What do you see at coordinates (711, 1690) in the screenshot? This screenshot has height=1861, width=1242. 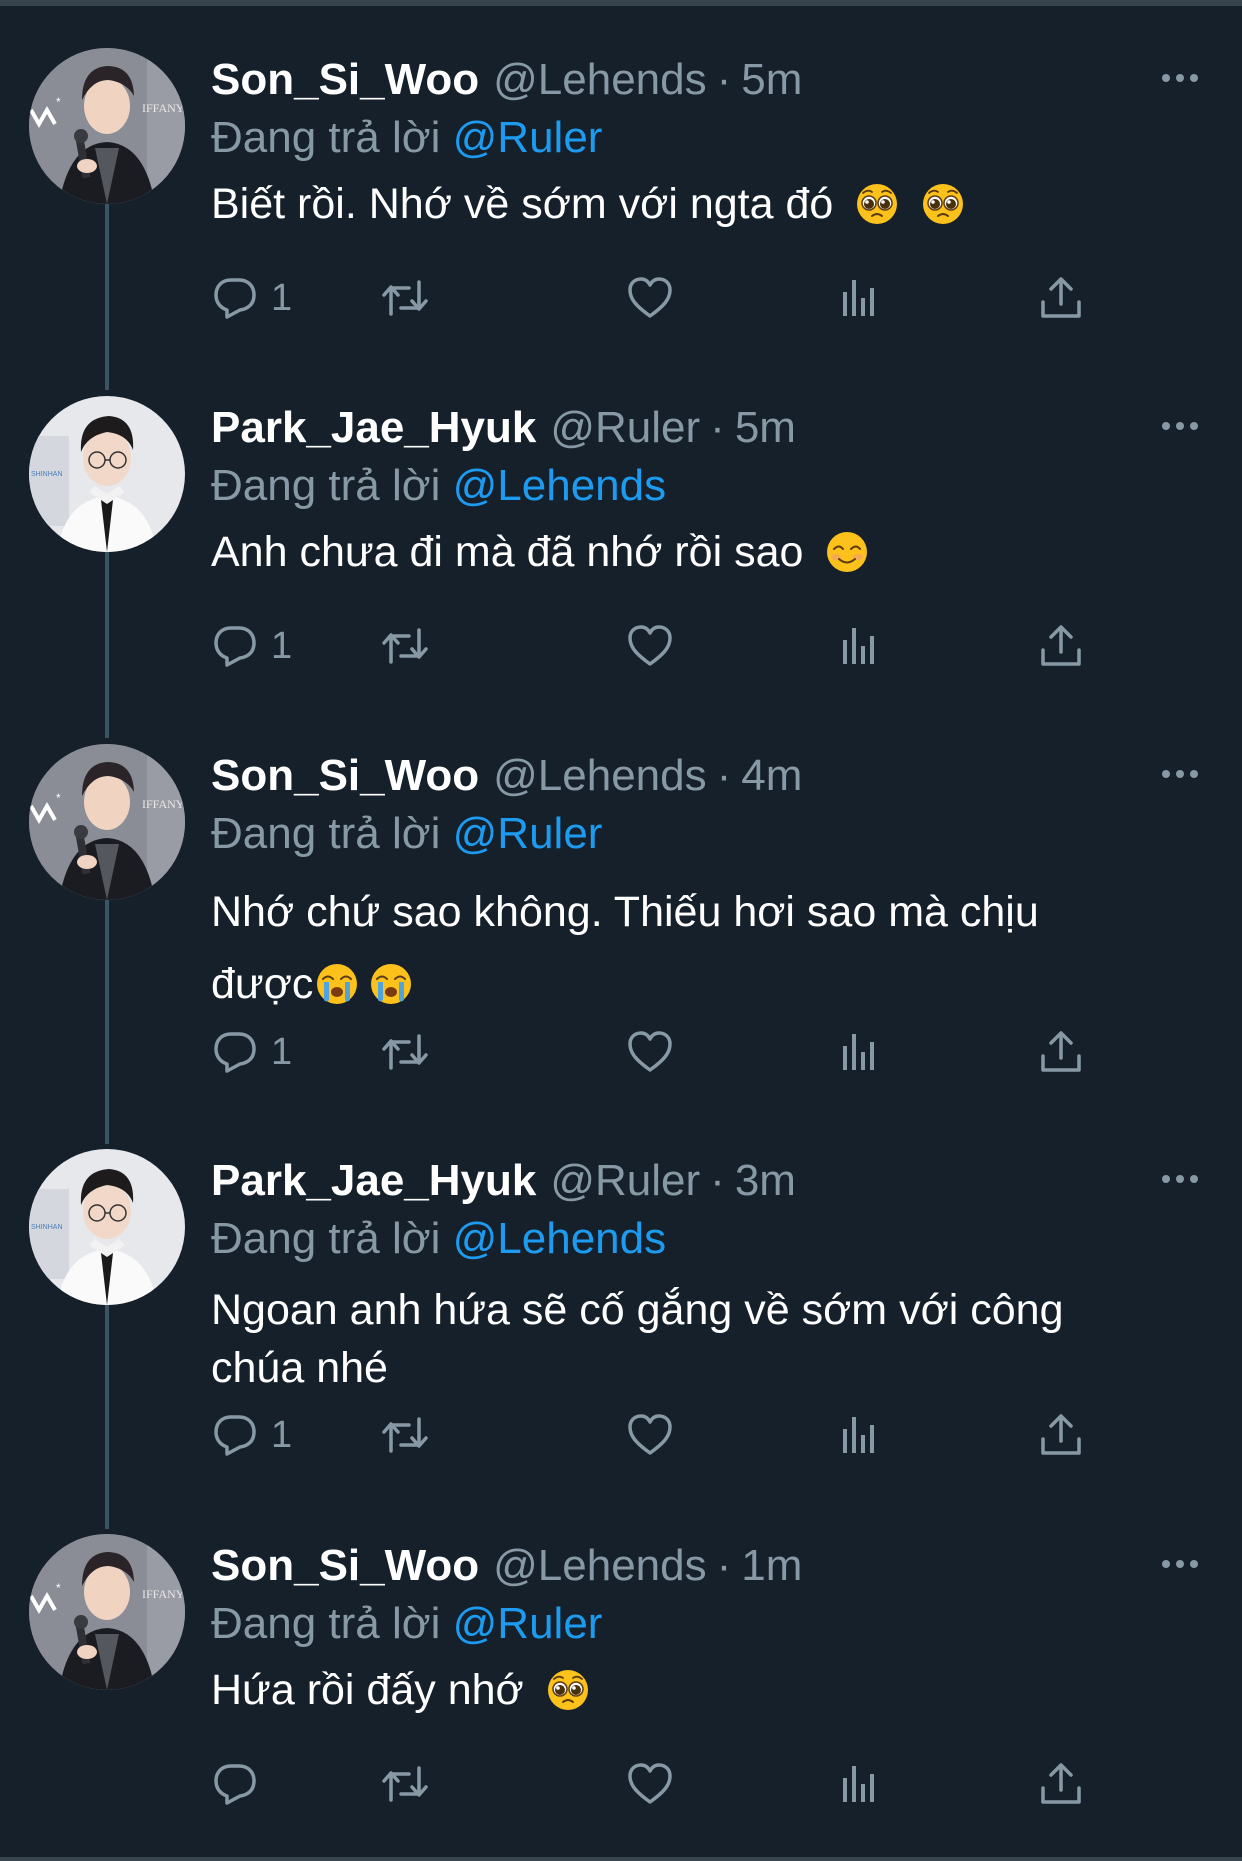 I see `tweet-text: Hứa rồi đấy nhớ` at bounding box center [711, 1690].